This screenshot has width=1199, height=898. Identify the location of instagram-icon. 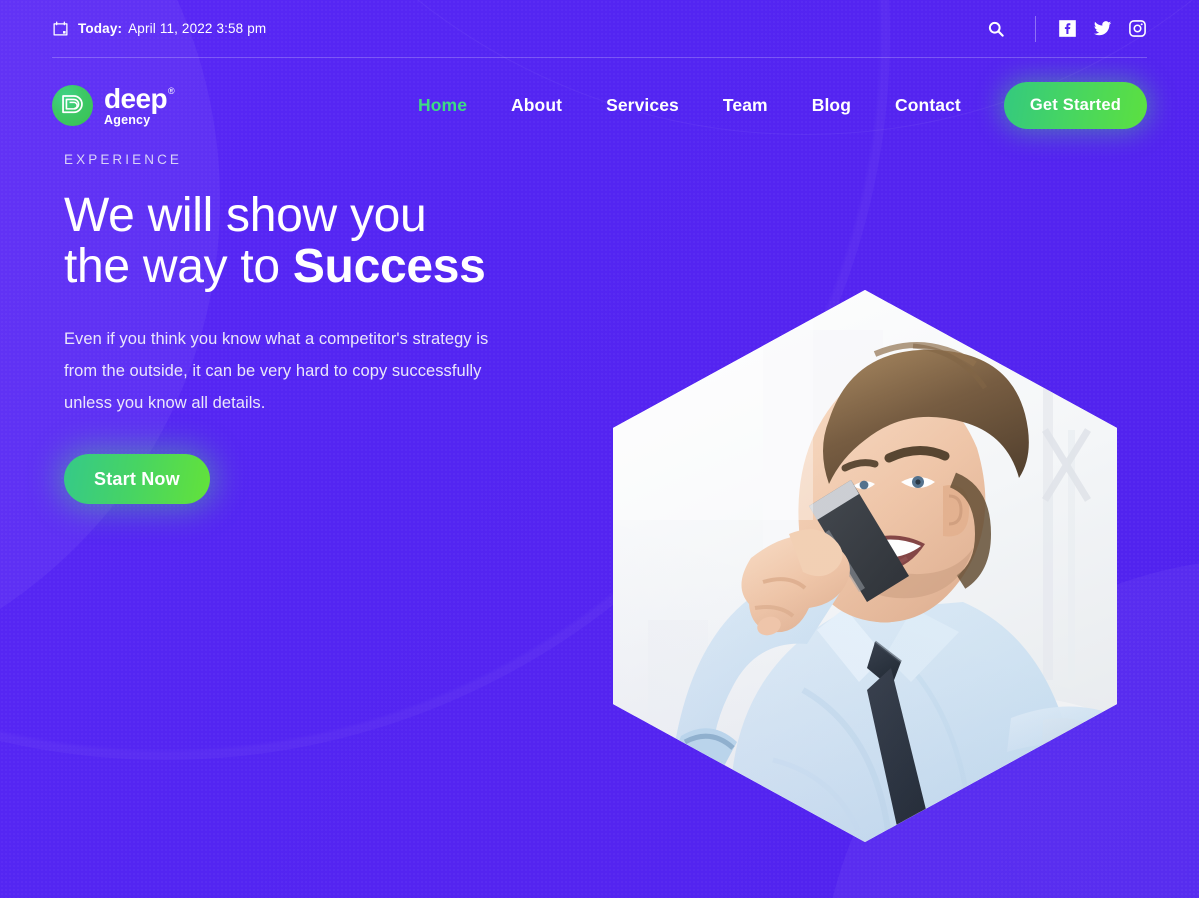
(1137, 28).